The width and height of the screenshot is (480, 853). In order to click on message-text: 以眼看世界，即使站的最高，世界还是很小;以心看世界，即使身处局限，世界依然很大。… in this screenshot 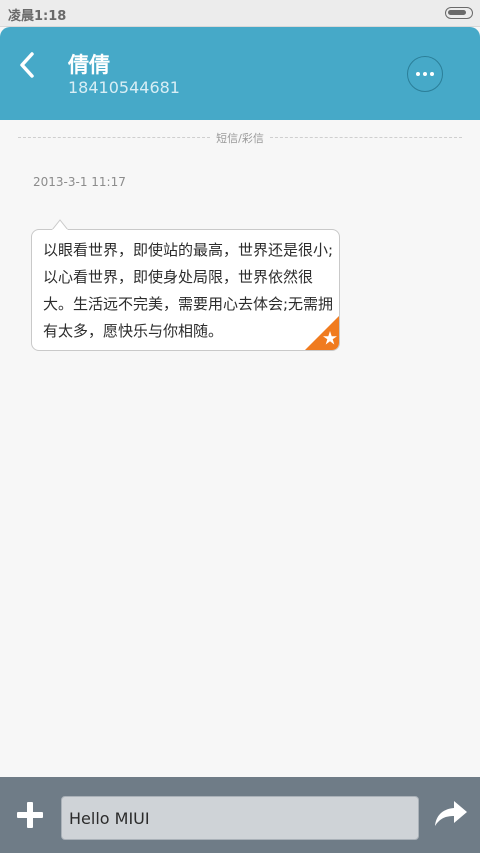, I will do `click(188, 290)`.